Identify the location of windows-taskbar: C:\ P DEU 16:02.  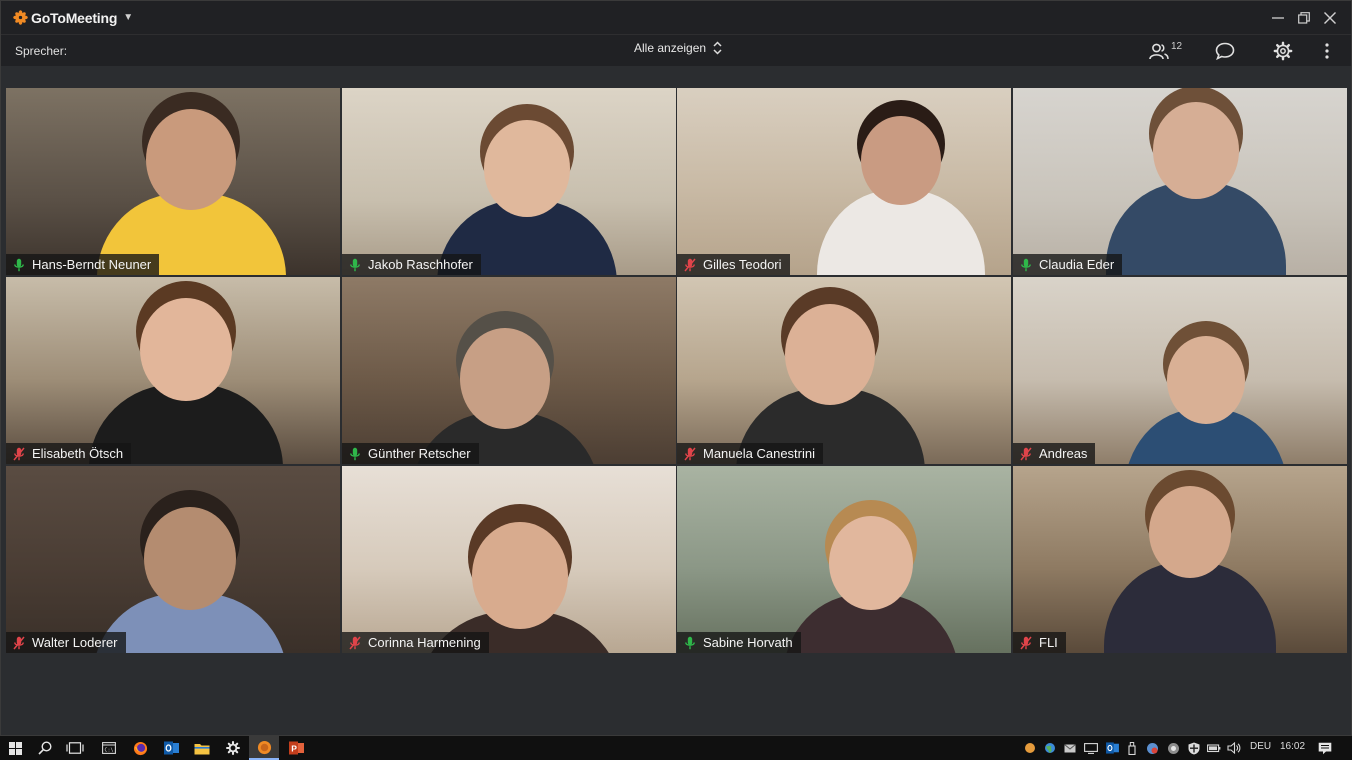
(676, 748).